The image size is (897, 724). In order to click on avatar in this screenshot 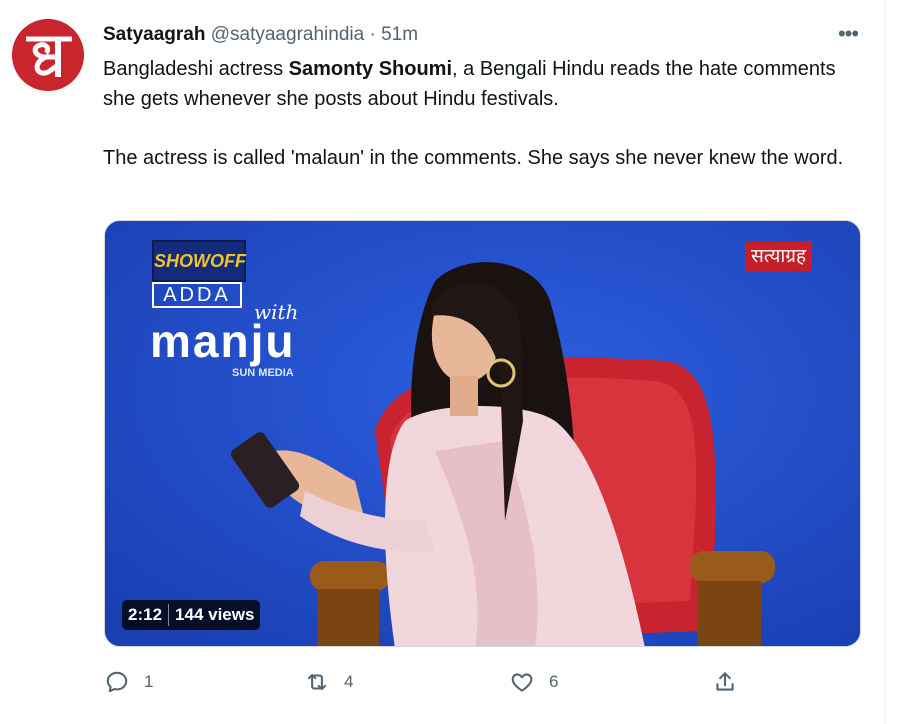, I will do `click(48, 55)`.